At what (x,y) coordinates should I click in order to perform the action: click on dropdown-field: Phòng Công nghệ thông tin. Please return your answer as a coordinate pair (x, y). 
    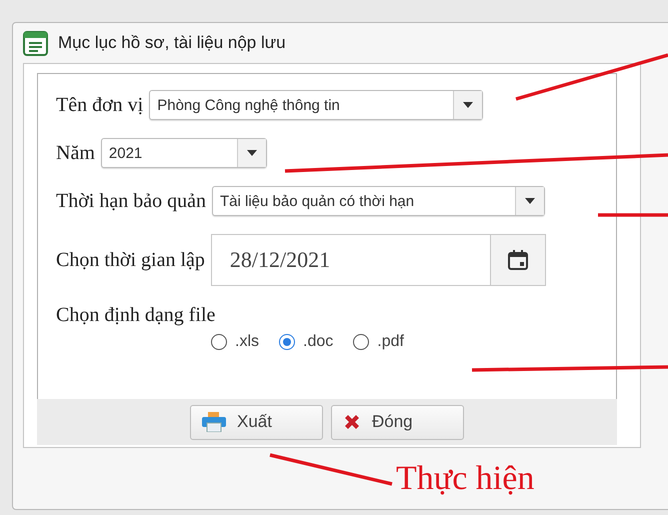
    Looking at the image, I should click on (316, 105).